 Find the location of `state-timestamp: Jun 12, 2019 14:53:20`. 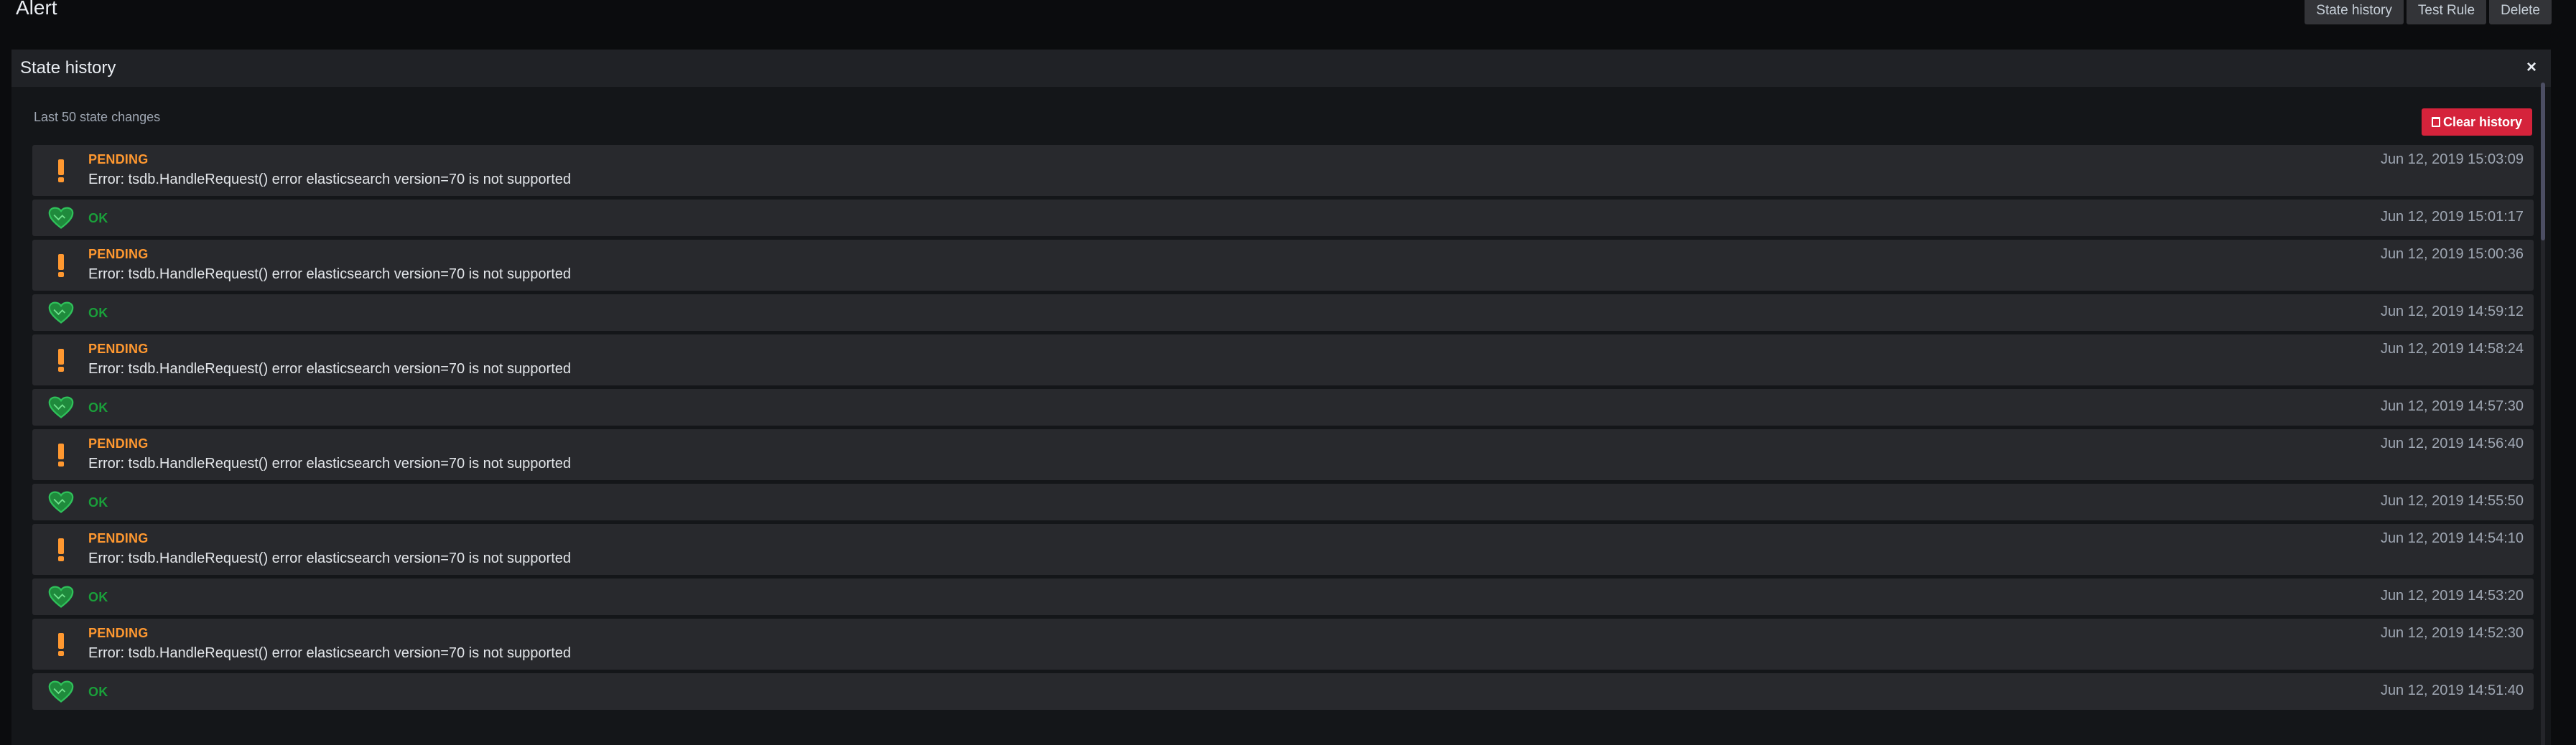

state-timestamp: Jun 12, 2019 14:53:20 is located at coordinates (2452, 596).